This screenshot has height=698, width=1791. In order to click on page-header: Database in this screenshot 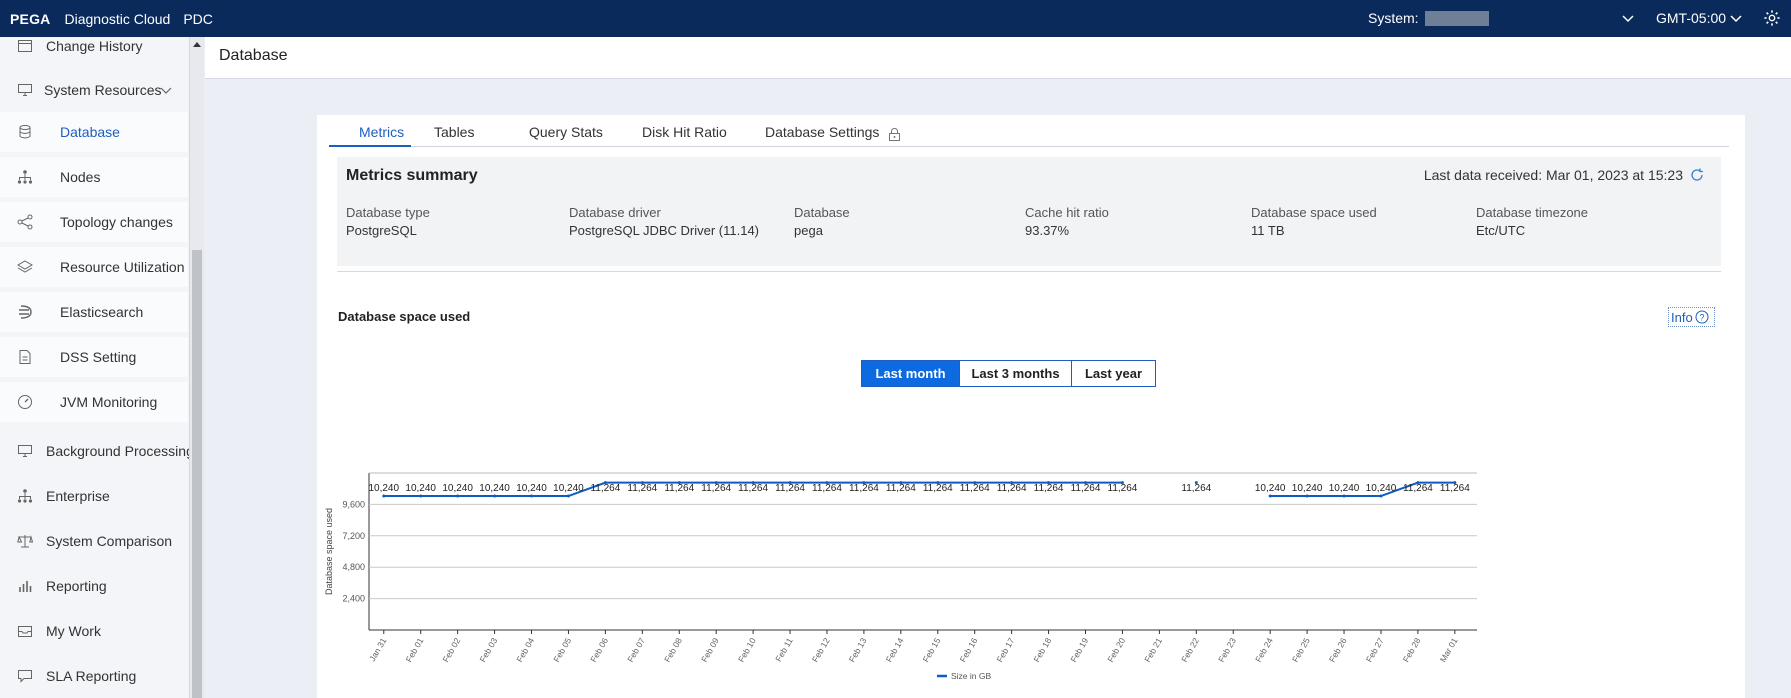, I will do `click(998, 58)`.